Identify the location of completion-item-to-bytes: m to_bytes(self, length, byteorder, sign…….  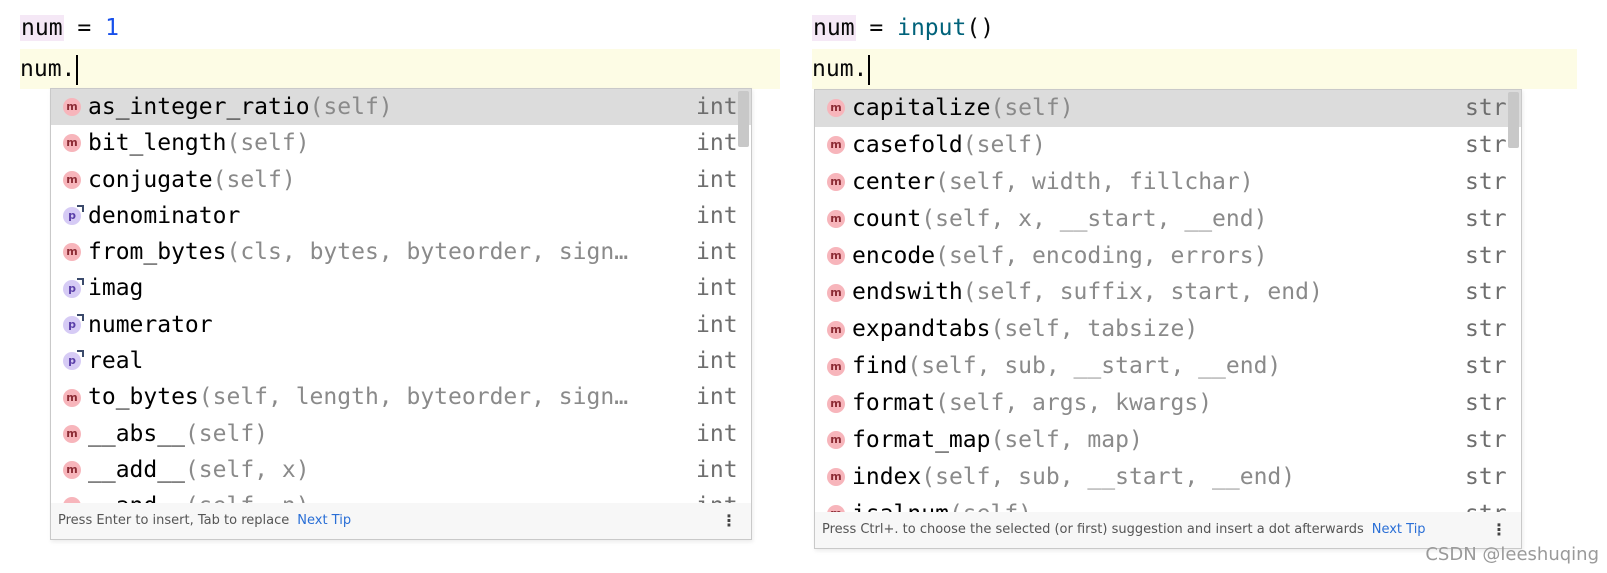
(401, 397).